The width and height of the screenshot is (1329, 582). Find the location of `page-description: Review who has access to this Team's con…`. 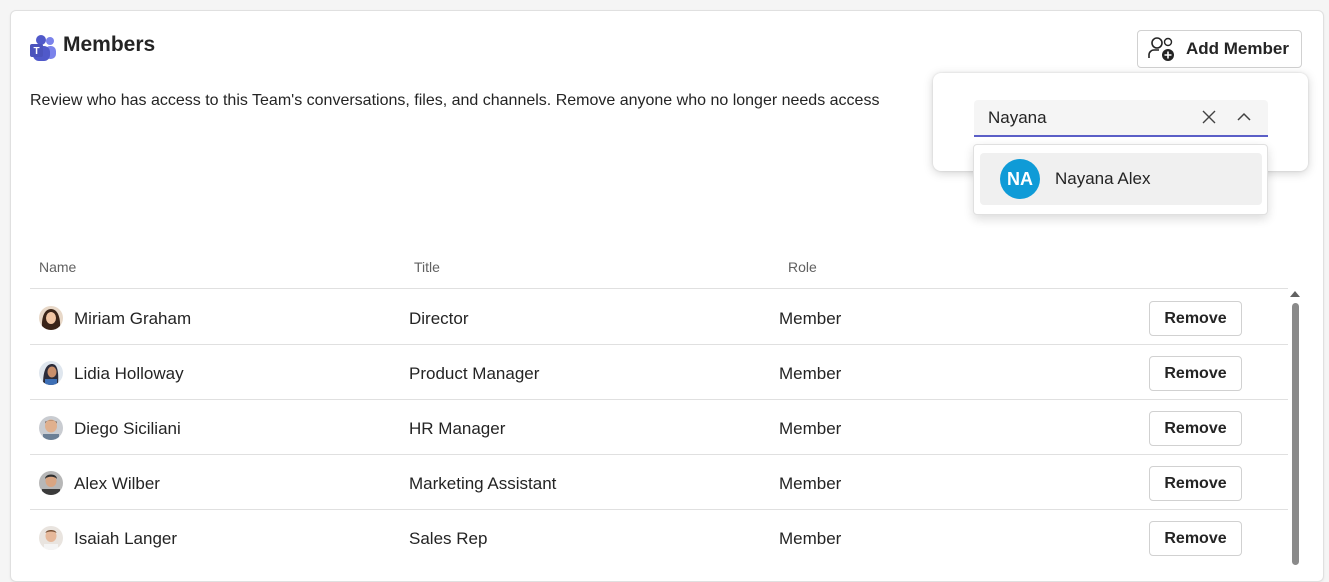

page-description: Review who has access to this Team's con… is located at coordinates (455, 100).